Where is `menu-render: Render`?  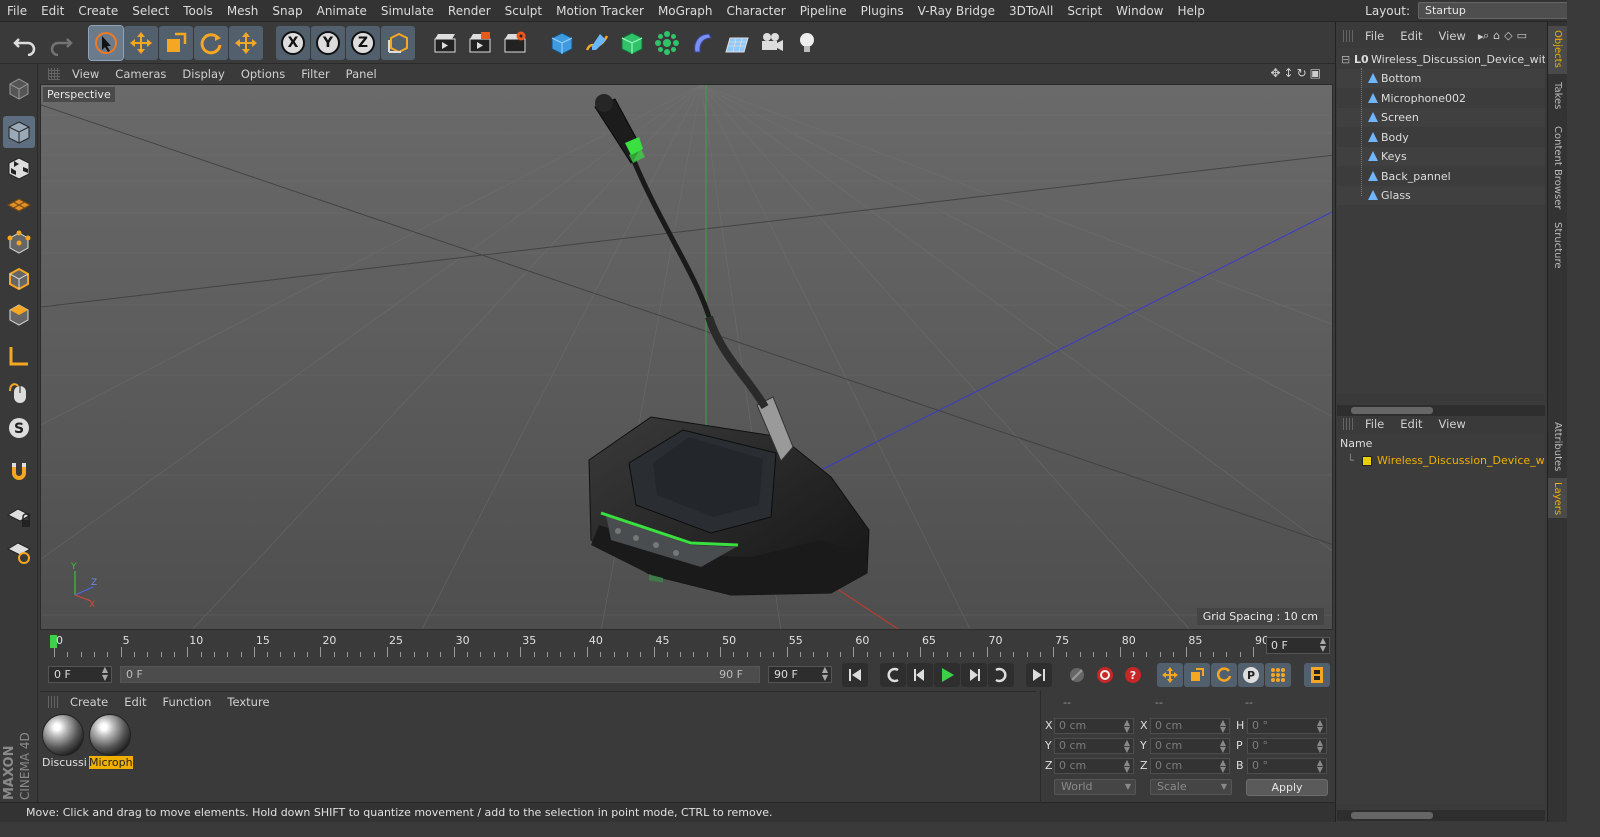
menu-render: Render is located at coordinates (469, 11).